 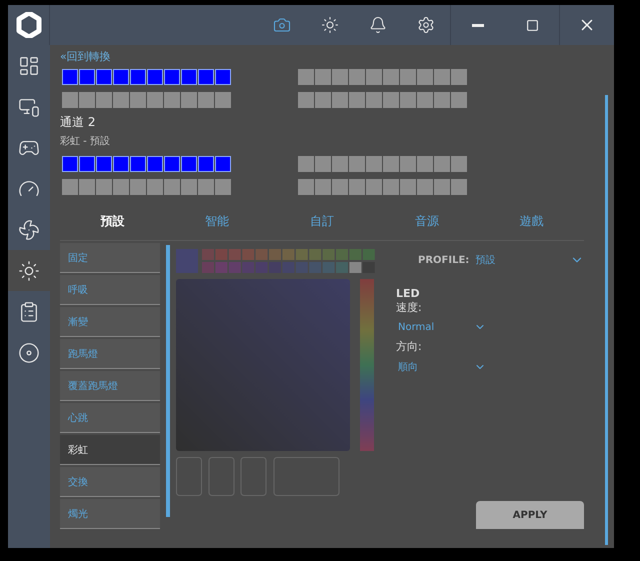 What do you see at coordinates (444, 260) in the screenshot?
I see `profile-label: PROFILE:` at bounding box center [444, 260].